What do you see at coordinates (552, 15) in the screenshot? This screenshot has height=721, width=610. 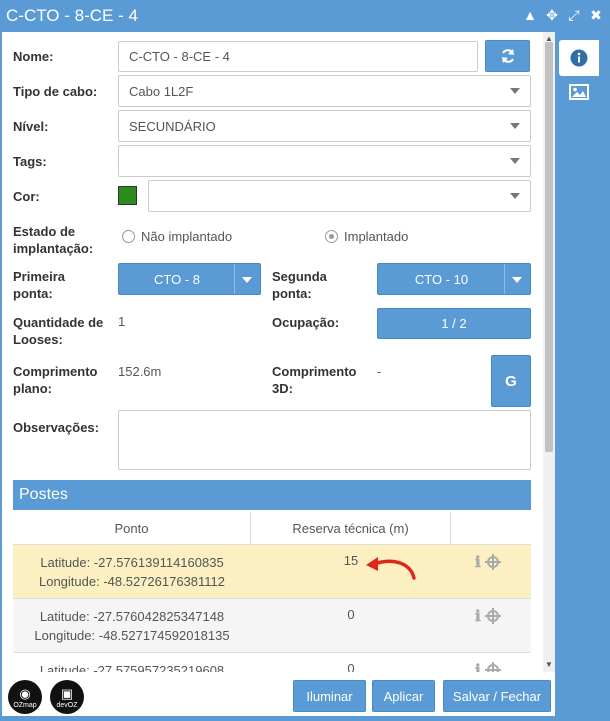 I see `move-icon: ✥` at bounding box center [552, 15].